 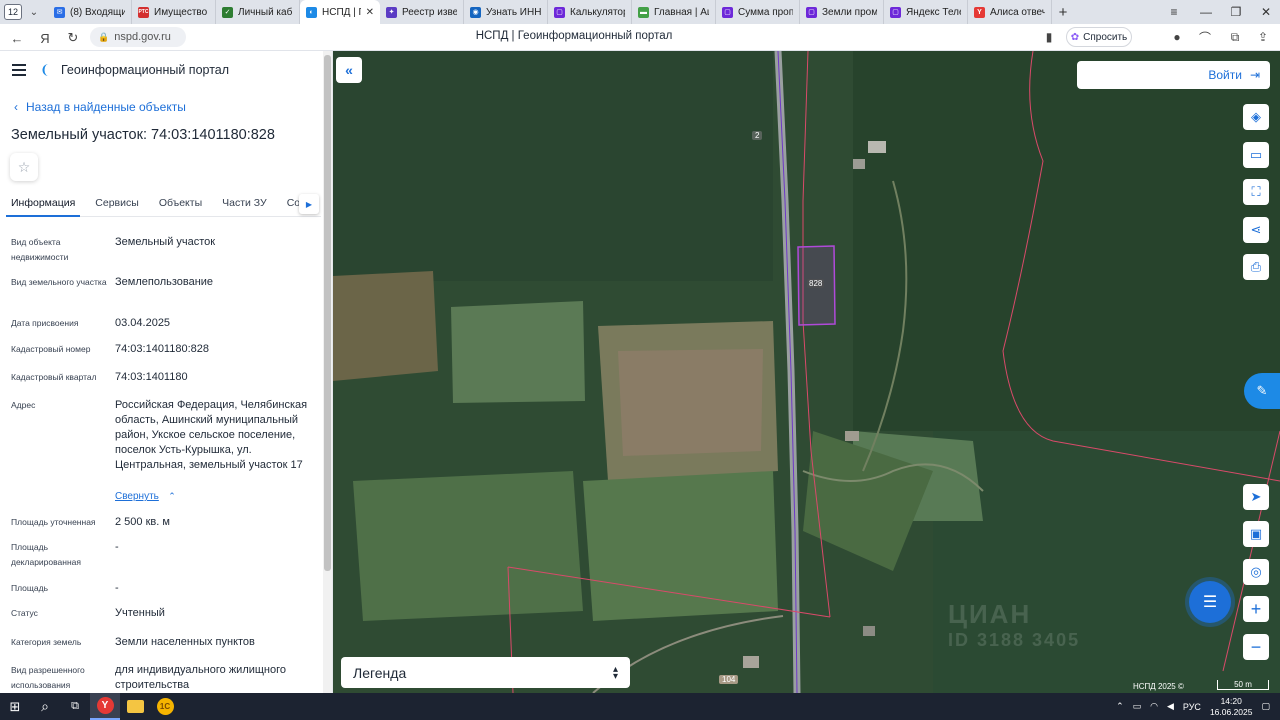 What do you see at coordinates (1010, 12) in the screenshot?
I see `browser-tab: Y Алиса отвечает` at bounding box center [1010, 12].